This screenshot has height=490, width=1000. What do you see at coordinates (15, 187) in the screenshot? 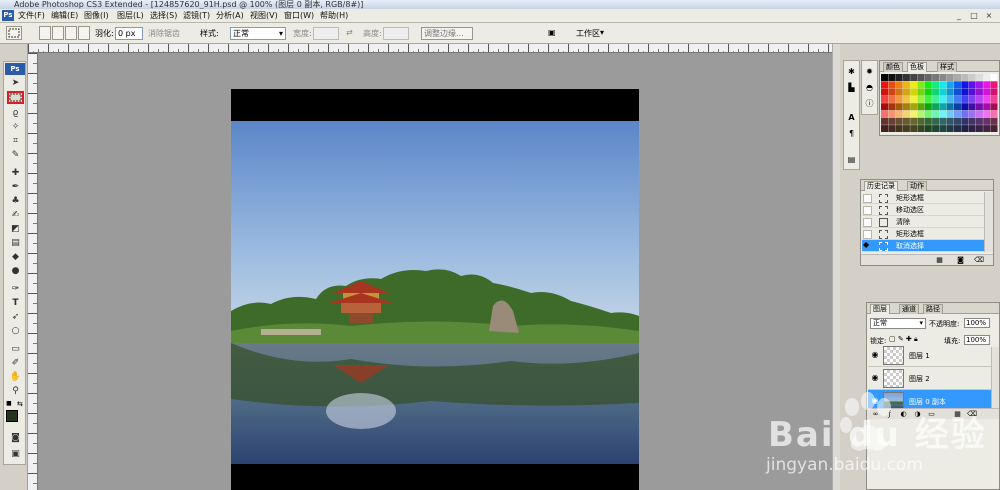
I see `brush-tool-icon: ✒` at bounding box center [15, 187].